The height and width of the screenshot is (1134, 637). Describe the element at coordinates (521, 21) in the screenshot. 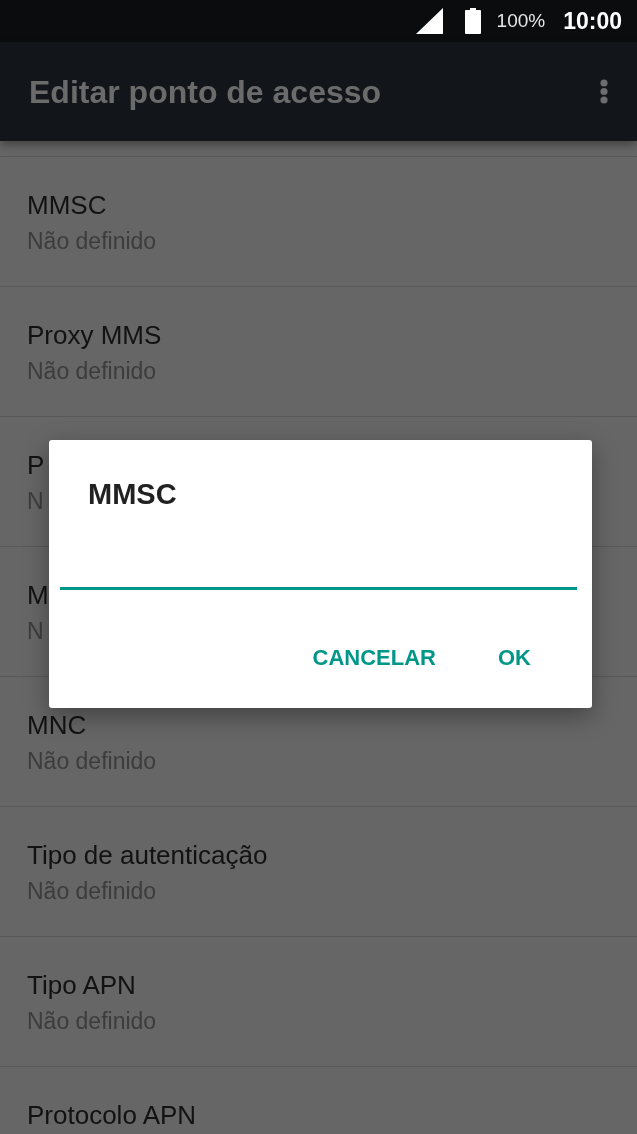

I see `battery-percent: 100%` at that location.